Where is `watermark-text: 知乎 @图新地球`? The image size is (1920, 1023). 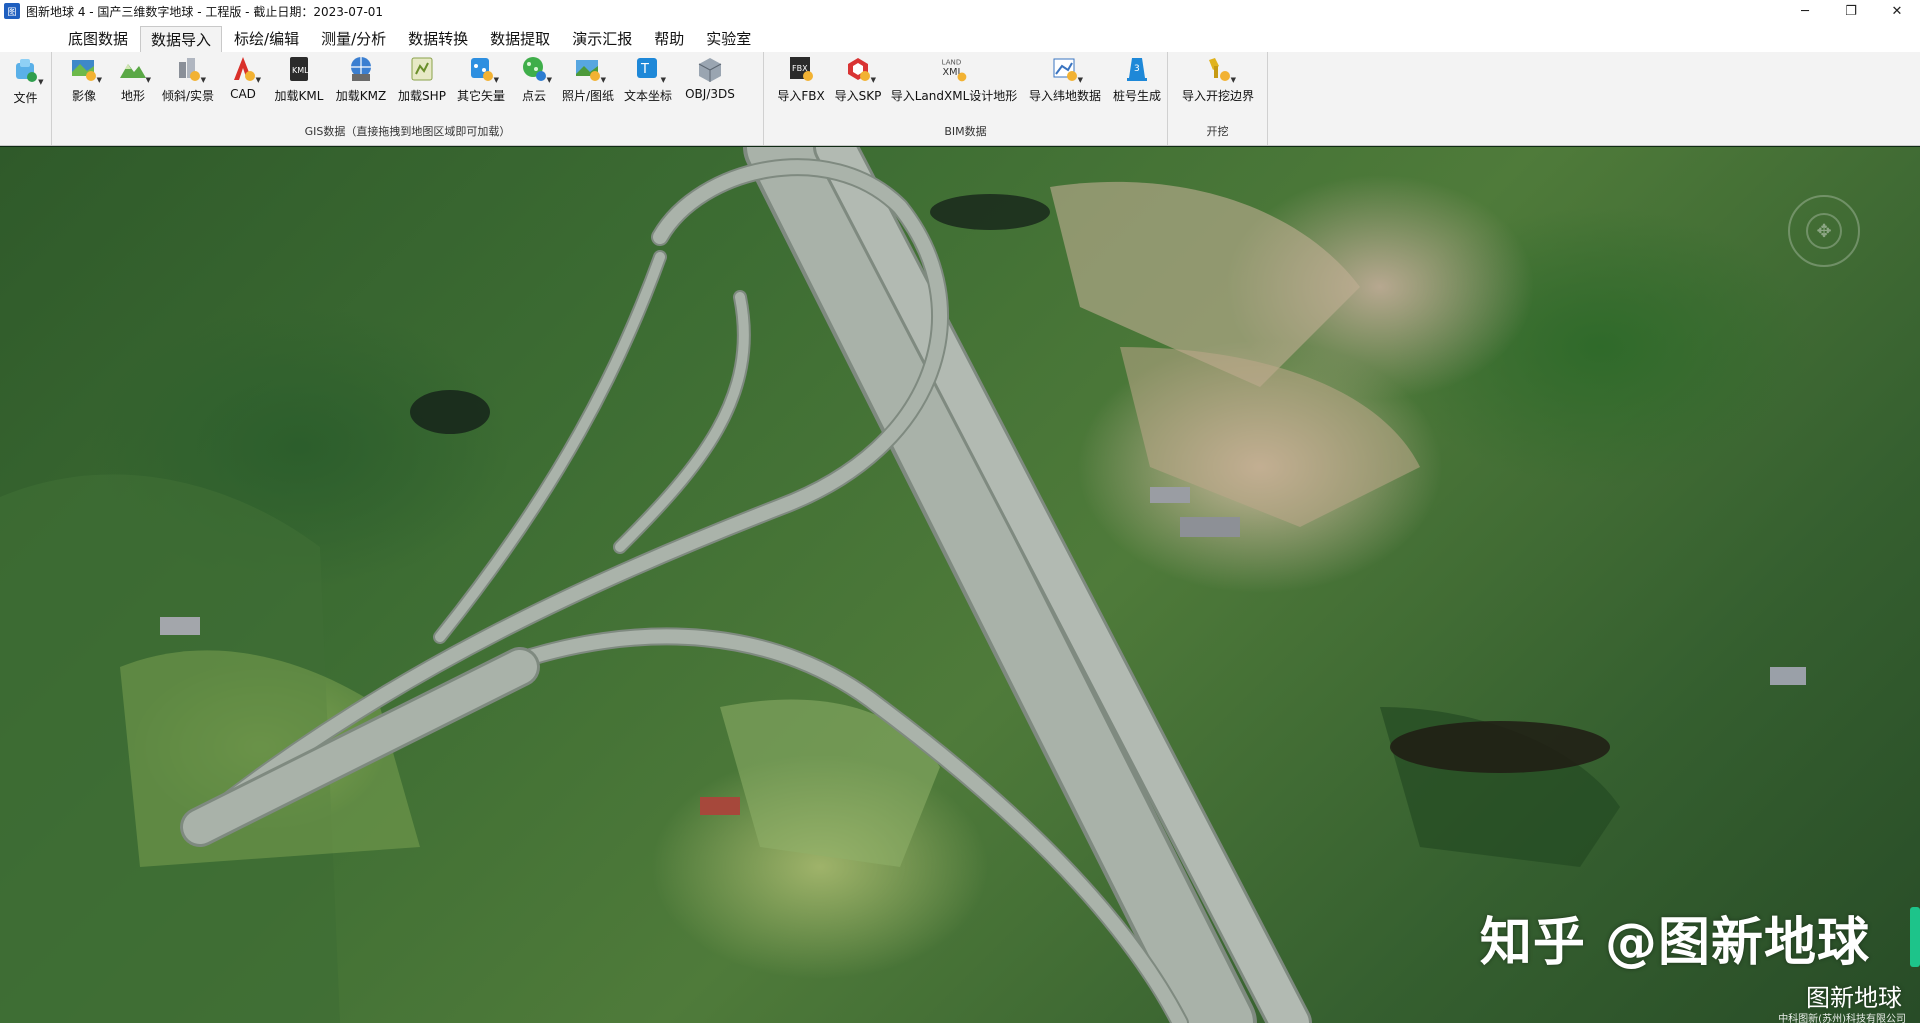
watermark-text: 知乎 @图新地球 is located at coordinates (1674, 943).